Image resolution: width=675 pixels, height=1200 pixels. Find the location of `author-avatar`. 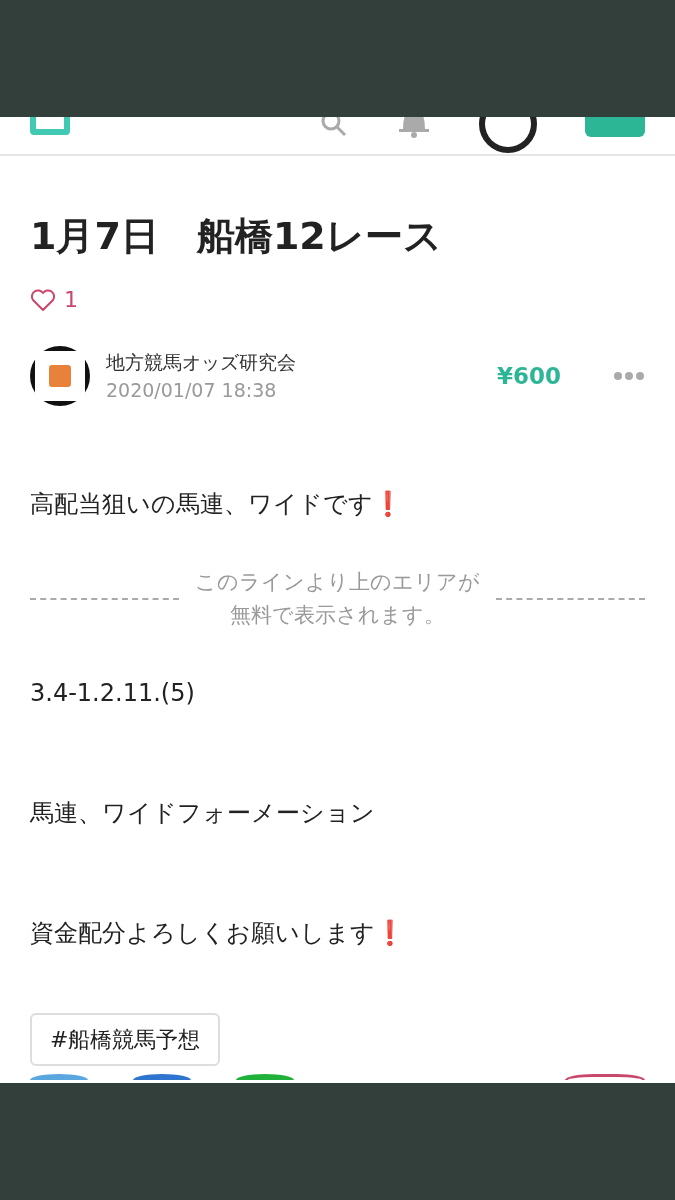

author-avatar is located at coordinates (60, 376).